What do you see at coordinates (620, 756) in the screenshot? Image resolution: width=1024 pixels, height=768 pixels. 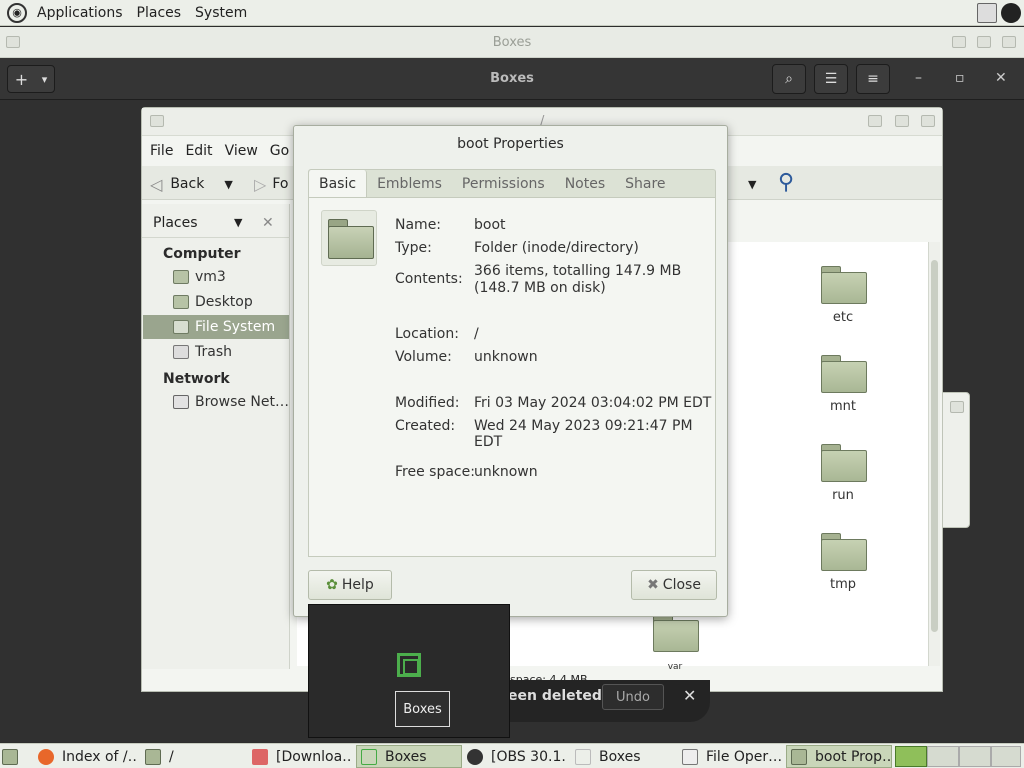 I see `task-label: Boxes` at bounding box center [620, 756].